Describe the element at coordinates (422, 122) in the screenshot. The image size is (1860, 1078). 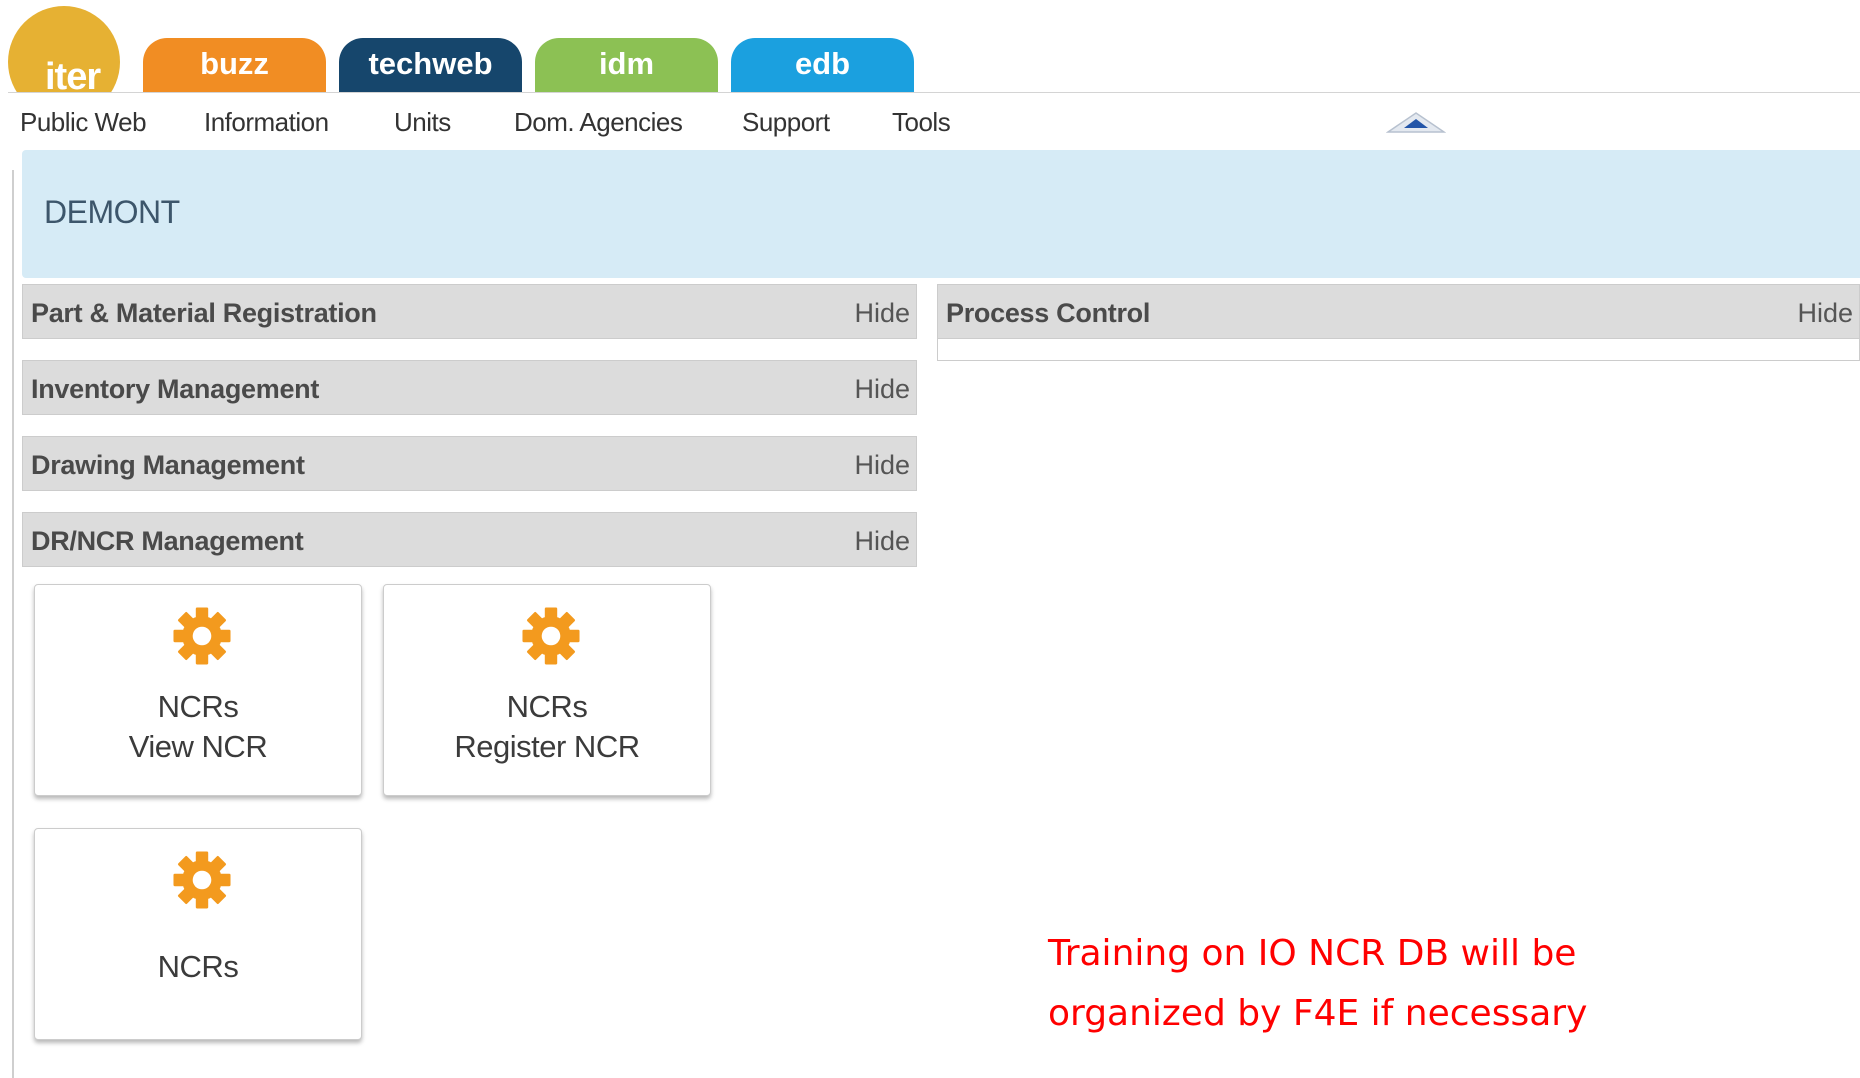
I see `nav-item-units: Units` at that location.